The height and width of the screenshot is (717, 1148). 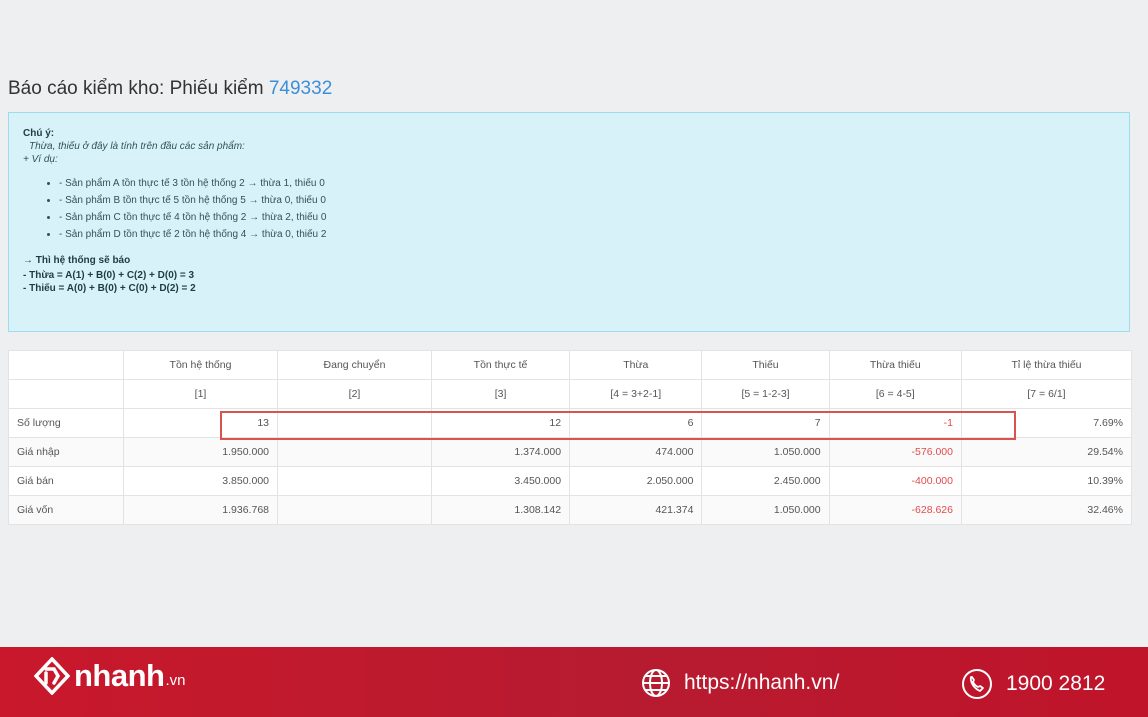 I want to click on inventory-check-code-link: 749332, so click(x=300, y=88).